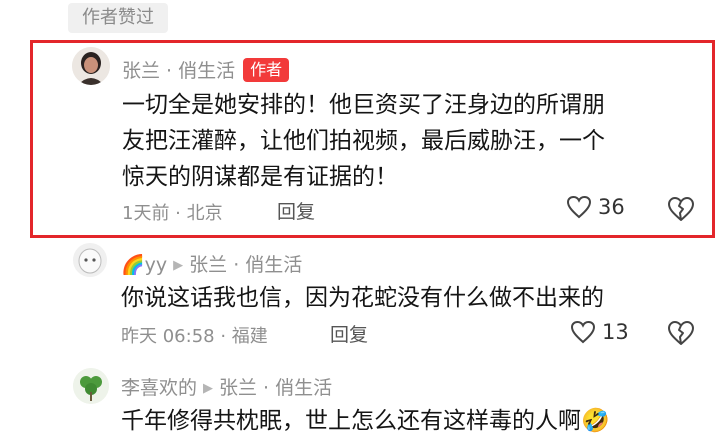 This screenshot has width=722, height=444. What do you see at coordinates (595, 207) in the screenshot?
I see `like-button: 36` at bounding box center [595, 207].